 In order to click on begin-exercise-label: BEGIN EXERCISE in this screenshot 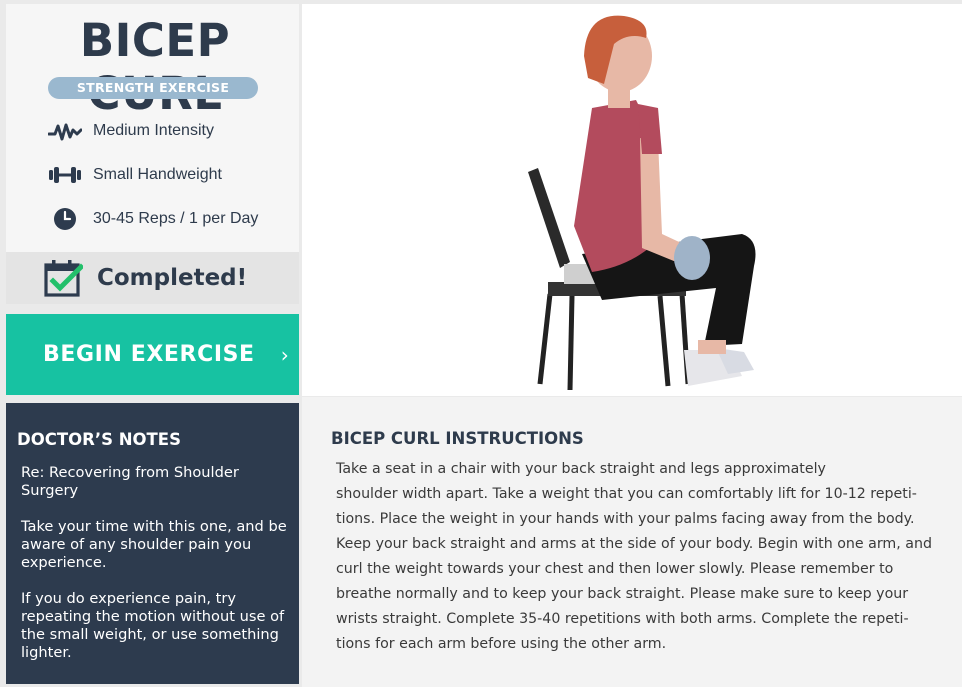, I will do `click(149, 354)`.